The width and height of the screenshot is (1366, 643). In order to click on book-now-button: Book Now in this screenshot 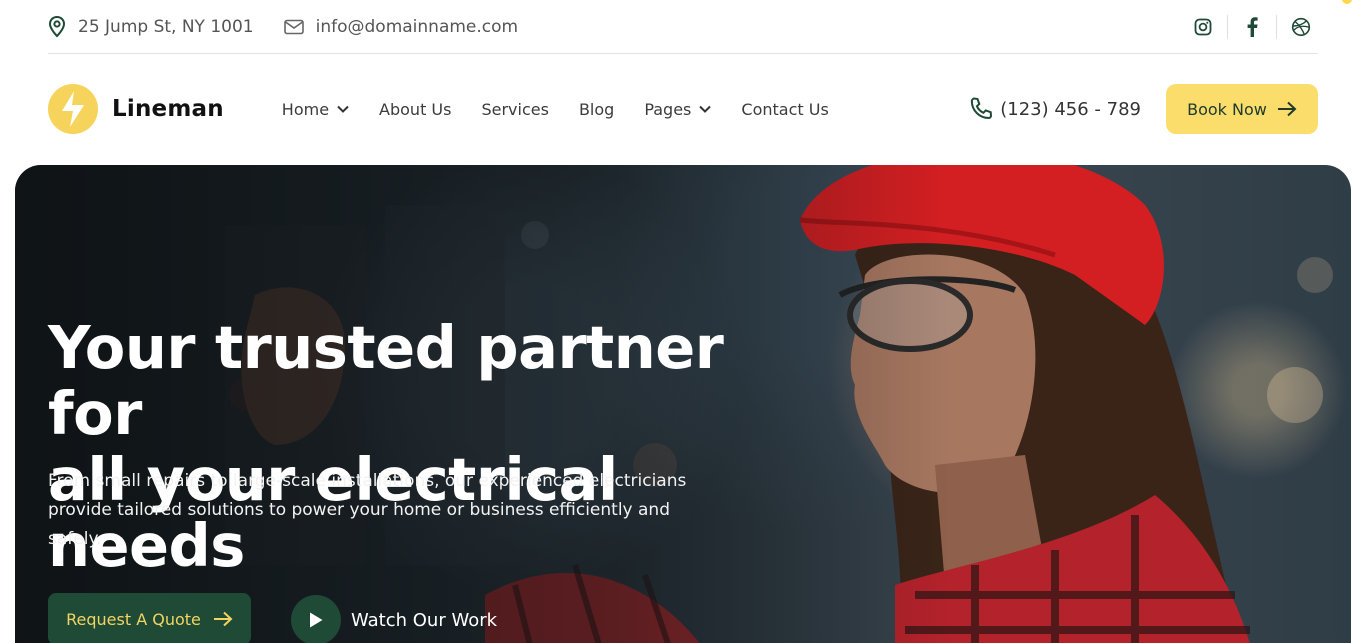, I will do `click(1242, 109)`.